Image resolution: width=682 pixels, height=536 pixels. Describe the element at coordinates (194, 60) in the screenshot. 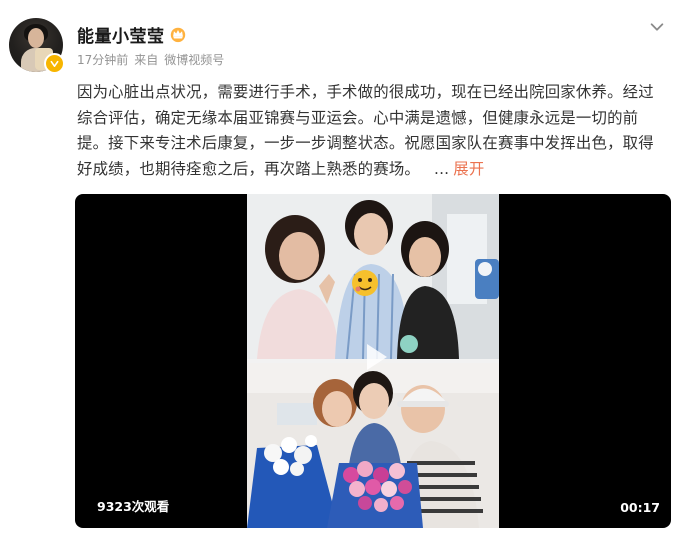

I see `post-source: 微博视频号` at that location.